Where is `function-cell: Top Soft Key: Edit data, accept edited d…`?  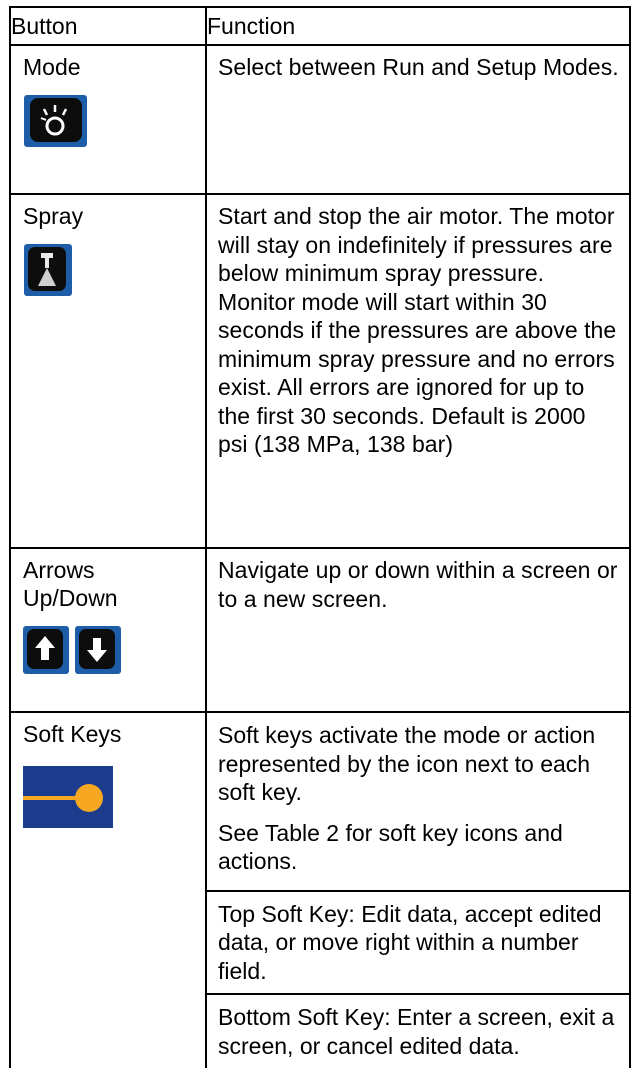 function-cell: Top Soft Key: Edit data, accept edited d… is located at coordinates (418, 942).